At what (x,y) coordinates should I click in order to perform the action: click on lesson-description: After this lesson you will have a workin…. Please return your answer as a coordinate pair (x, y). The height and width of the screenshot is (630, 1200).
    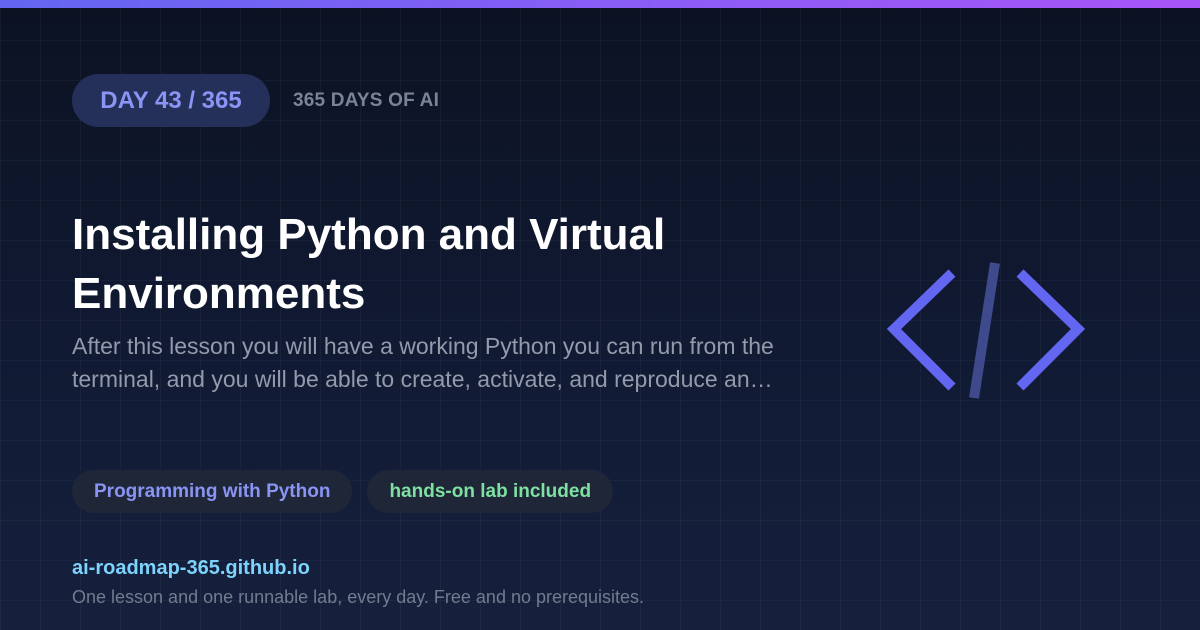
    Looking at the image, I should click on (423, 362).